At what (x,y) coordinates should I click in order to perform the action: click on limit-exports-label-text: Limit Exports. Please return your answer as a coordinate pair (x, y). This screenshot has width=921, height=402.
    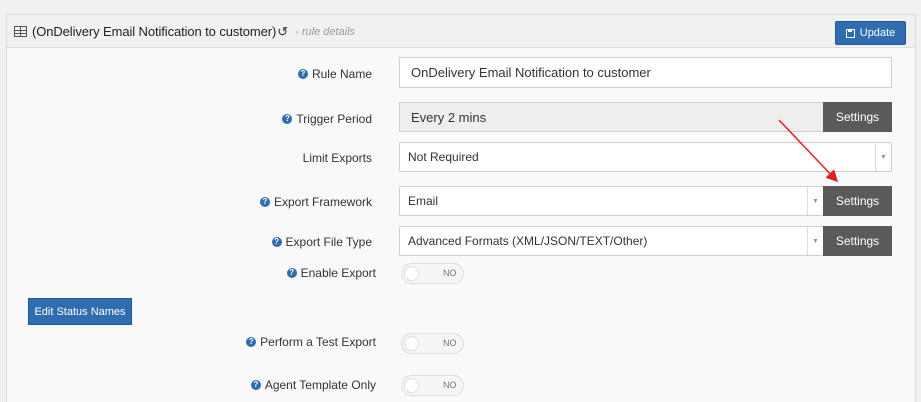
    Looking at the image, I should click on (337, 158).